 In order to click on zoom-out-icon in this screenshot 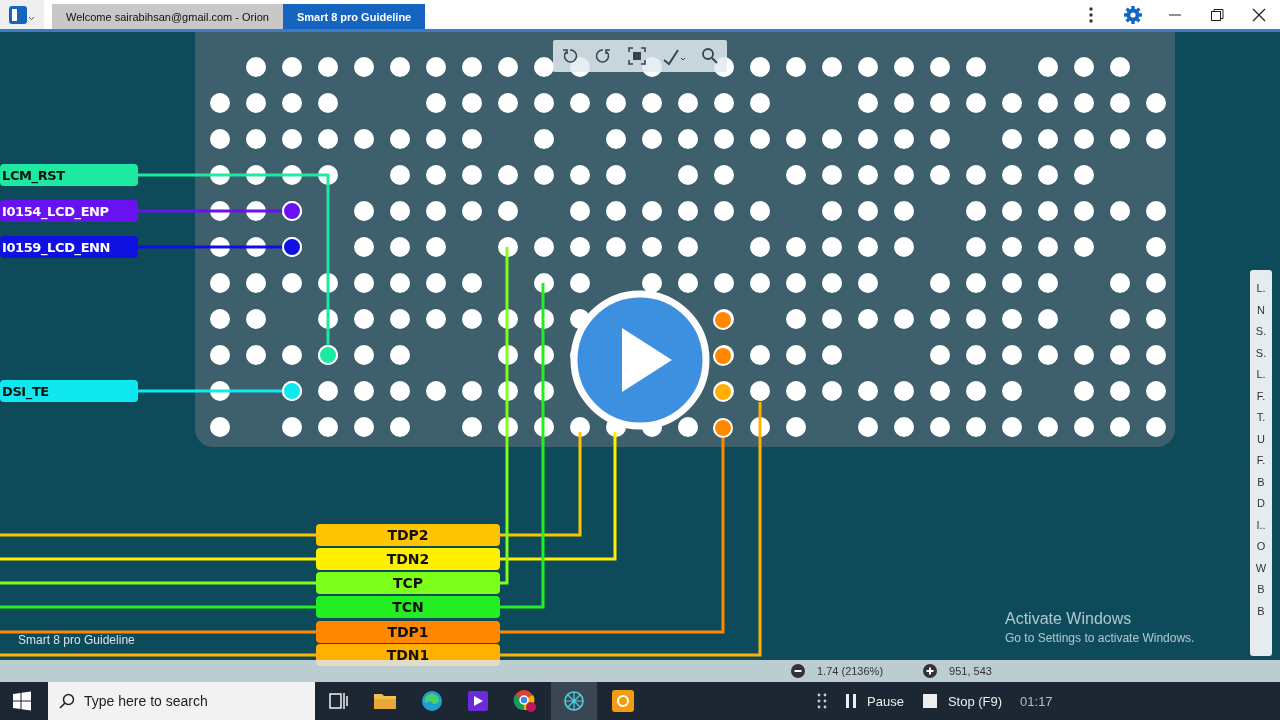, I will do `click(798, 671)`.